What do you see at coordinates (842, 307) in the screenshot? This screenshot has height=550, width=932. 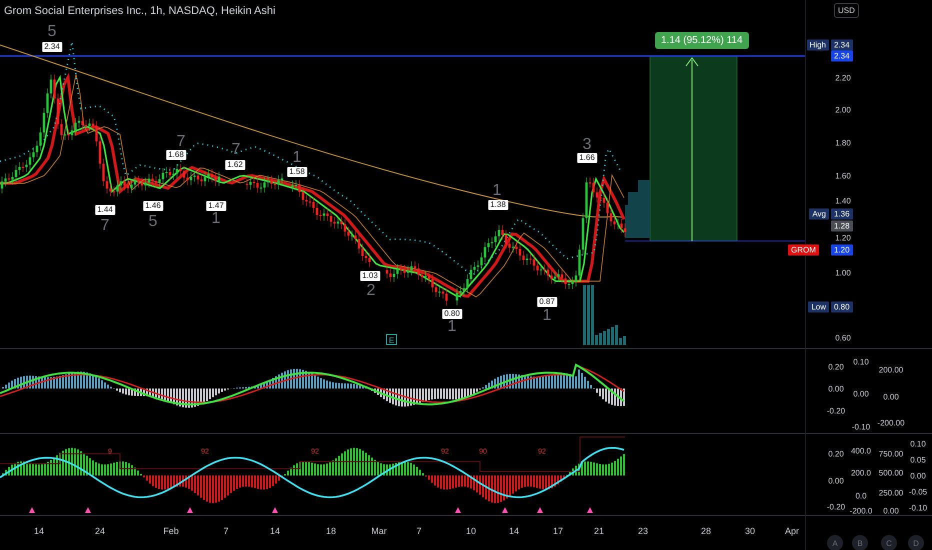 I see `price-tag: 0.80` at bounding box center [842, 307].